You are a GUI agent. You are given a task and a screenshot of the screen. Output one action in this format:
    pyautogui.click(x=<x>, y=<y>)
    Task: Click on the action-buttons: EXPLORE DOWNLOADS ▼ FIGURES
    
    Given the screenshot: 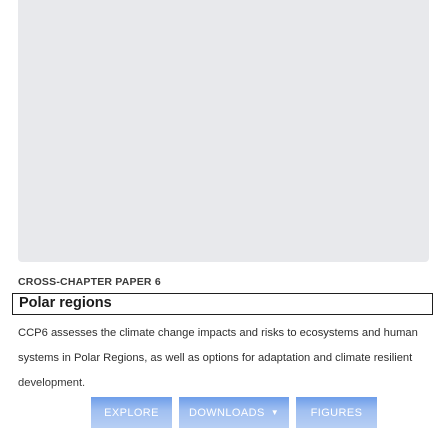 What is the action you would take?
    pyautogui.click(x=234, y=412)
    